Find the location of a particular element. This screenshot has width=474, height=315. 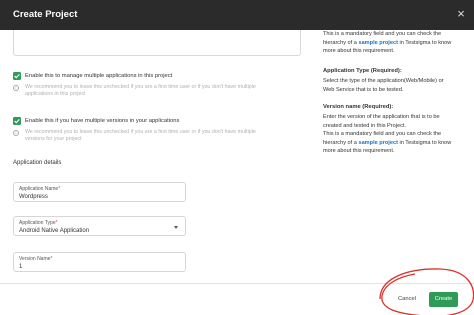

application-type-value: Android Native Application is located at coordinates (54, 231).